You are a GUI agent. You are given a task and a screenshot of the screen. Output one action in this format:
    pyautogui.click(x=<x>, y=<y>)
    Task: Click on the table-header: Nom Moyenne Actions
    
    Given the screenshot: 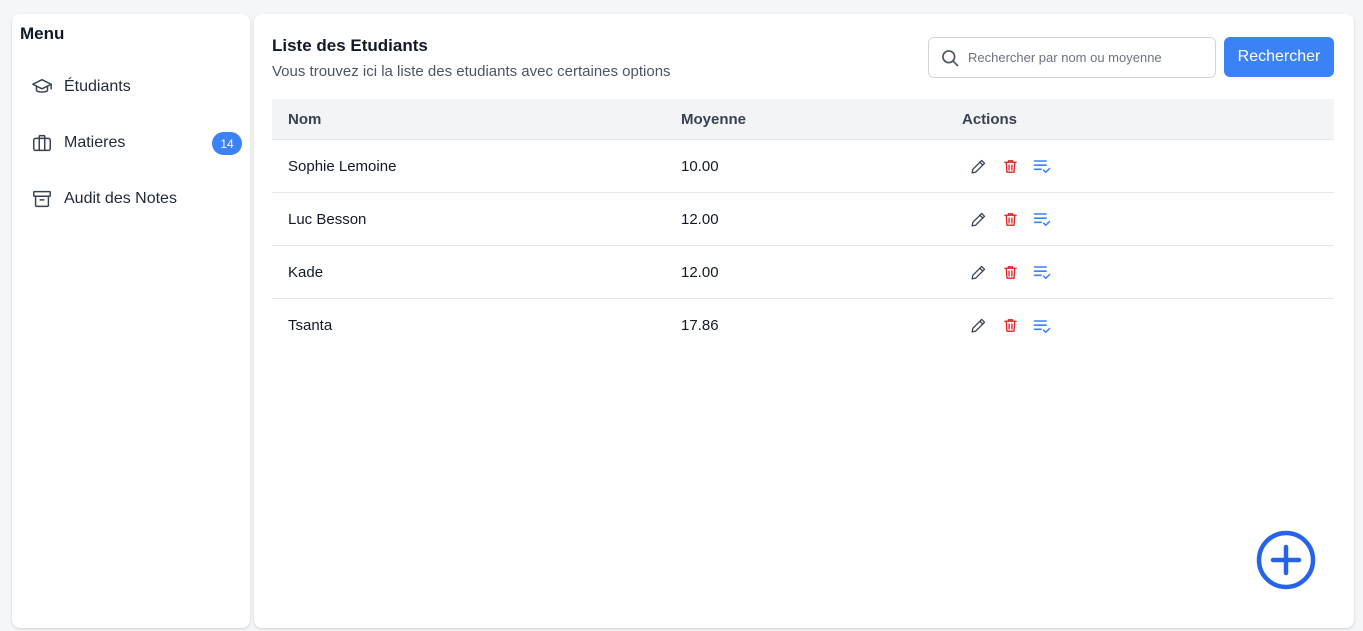 What is the action you would take?
    pyautogui.click(x=803, y=119)
    